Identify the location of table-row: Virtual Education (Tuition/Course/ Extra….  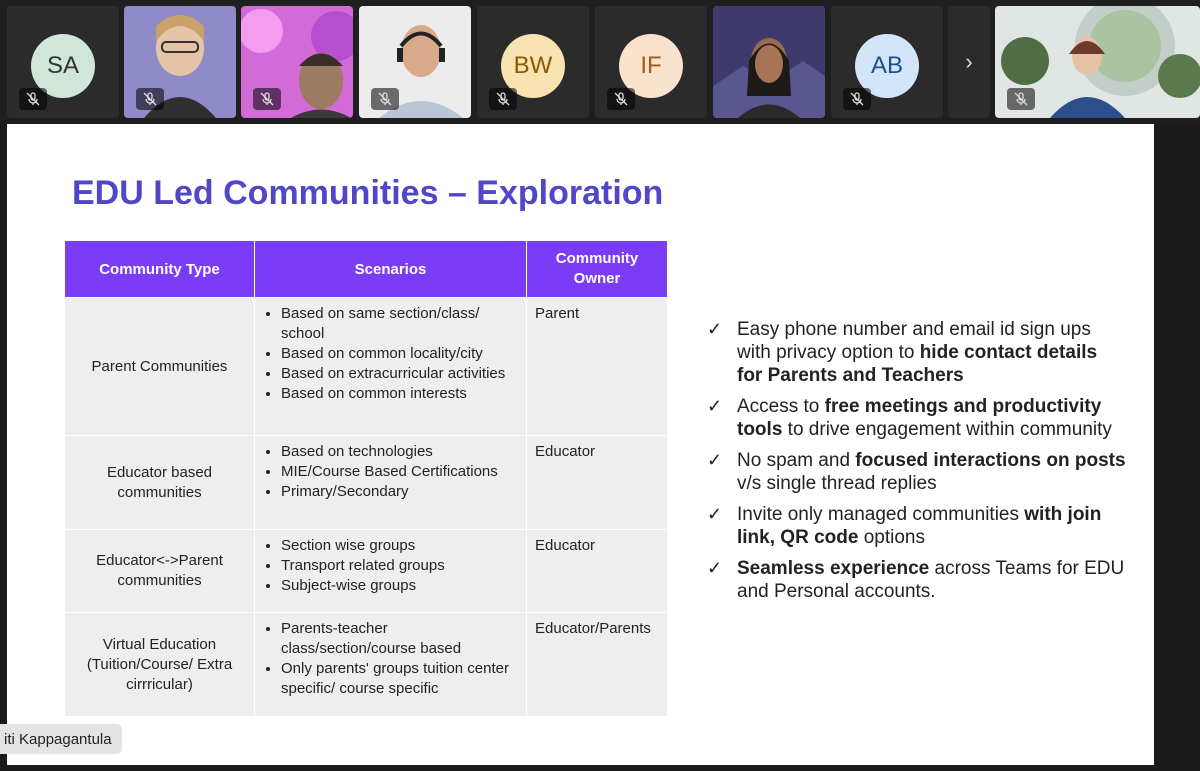
(366, 664).